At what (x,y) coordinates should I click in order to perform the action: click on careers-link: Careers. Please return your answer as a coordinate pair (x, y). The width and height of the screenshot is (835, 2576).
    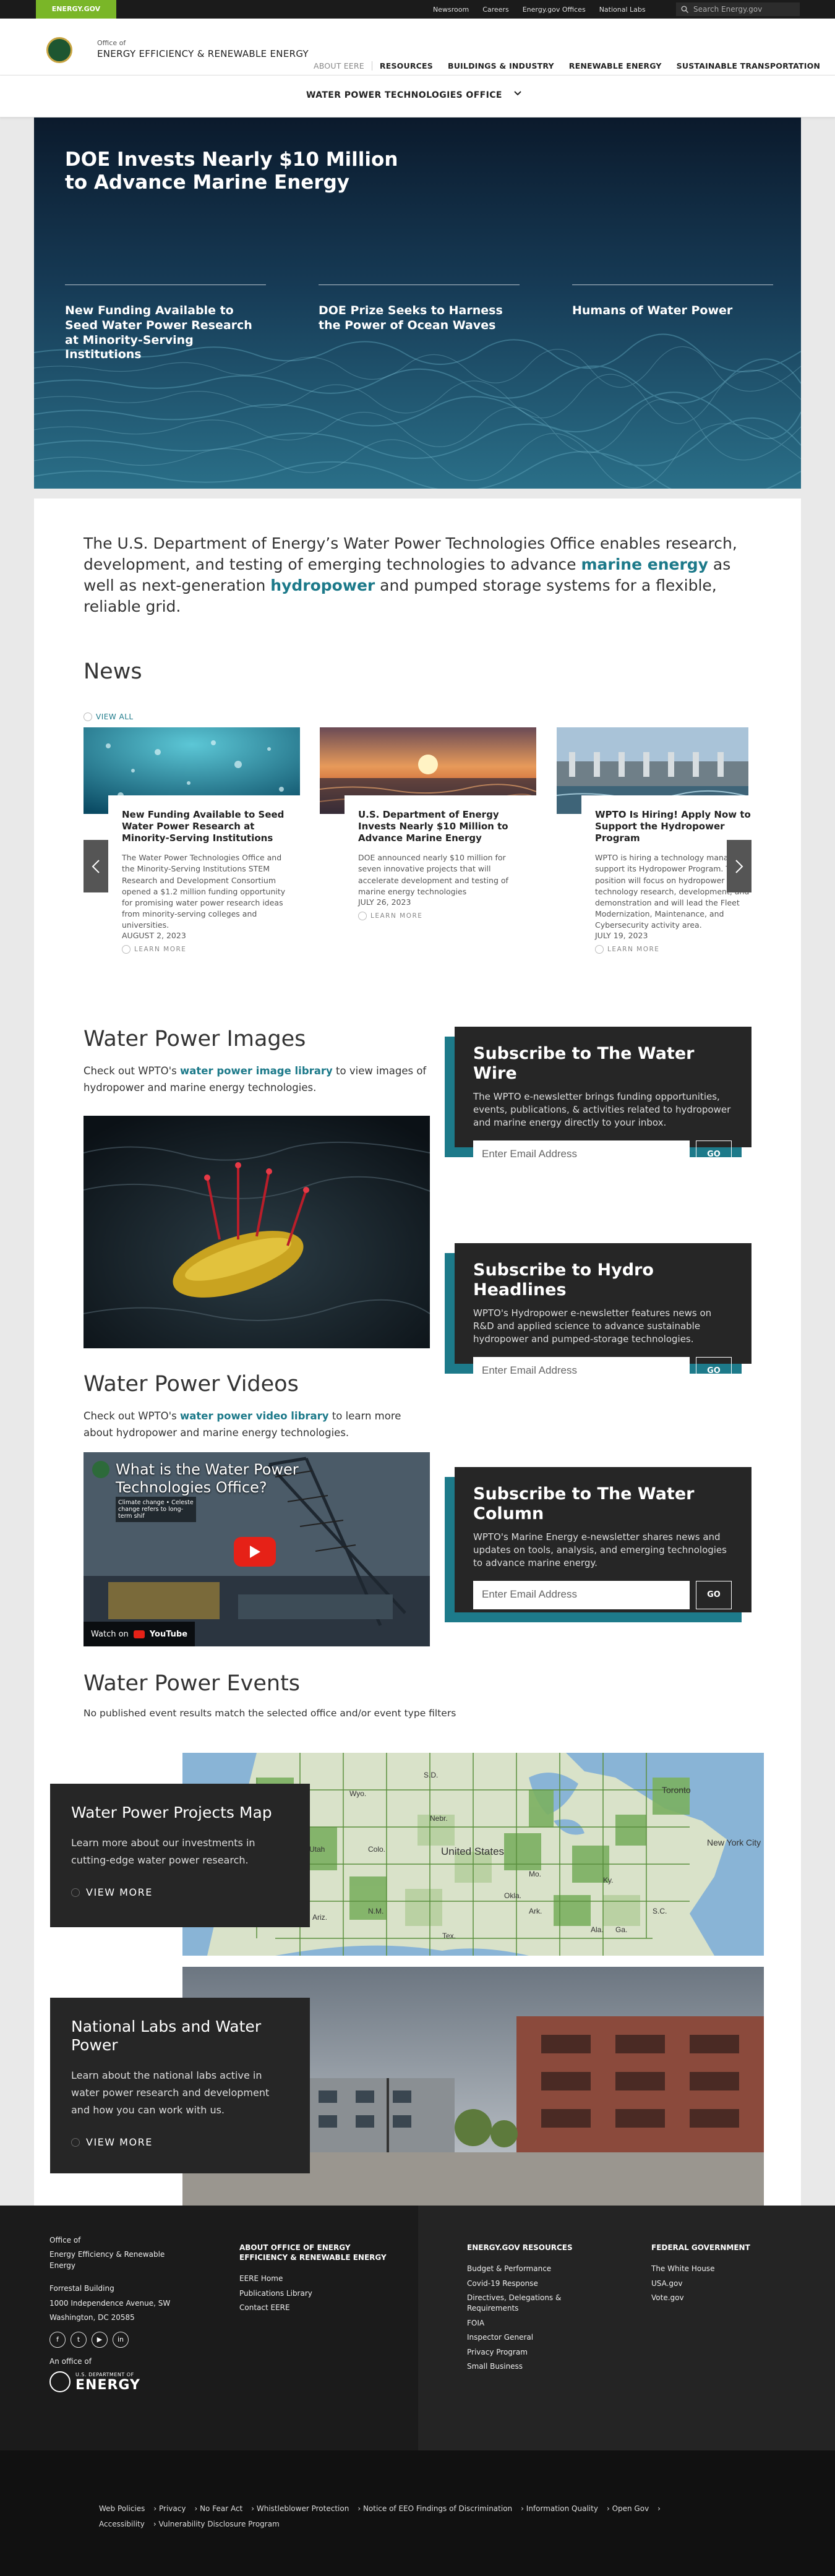
    Looking at the image, I should click on (495, 10).